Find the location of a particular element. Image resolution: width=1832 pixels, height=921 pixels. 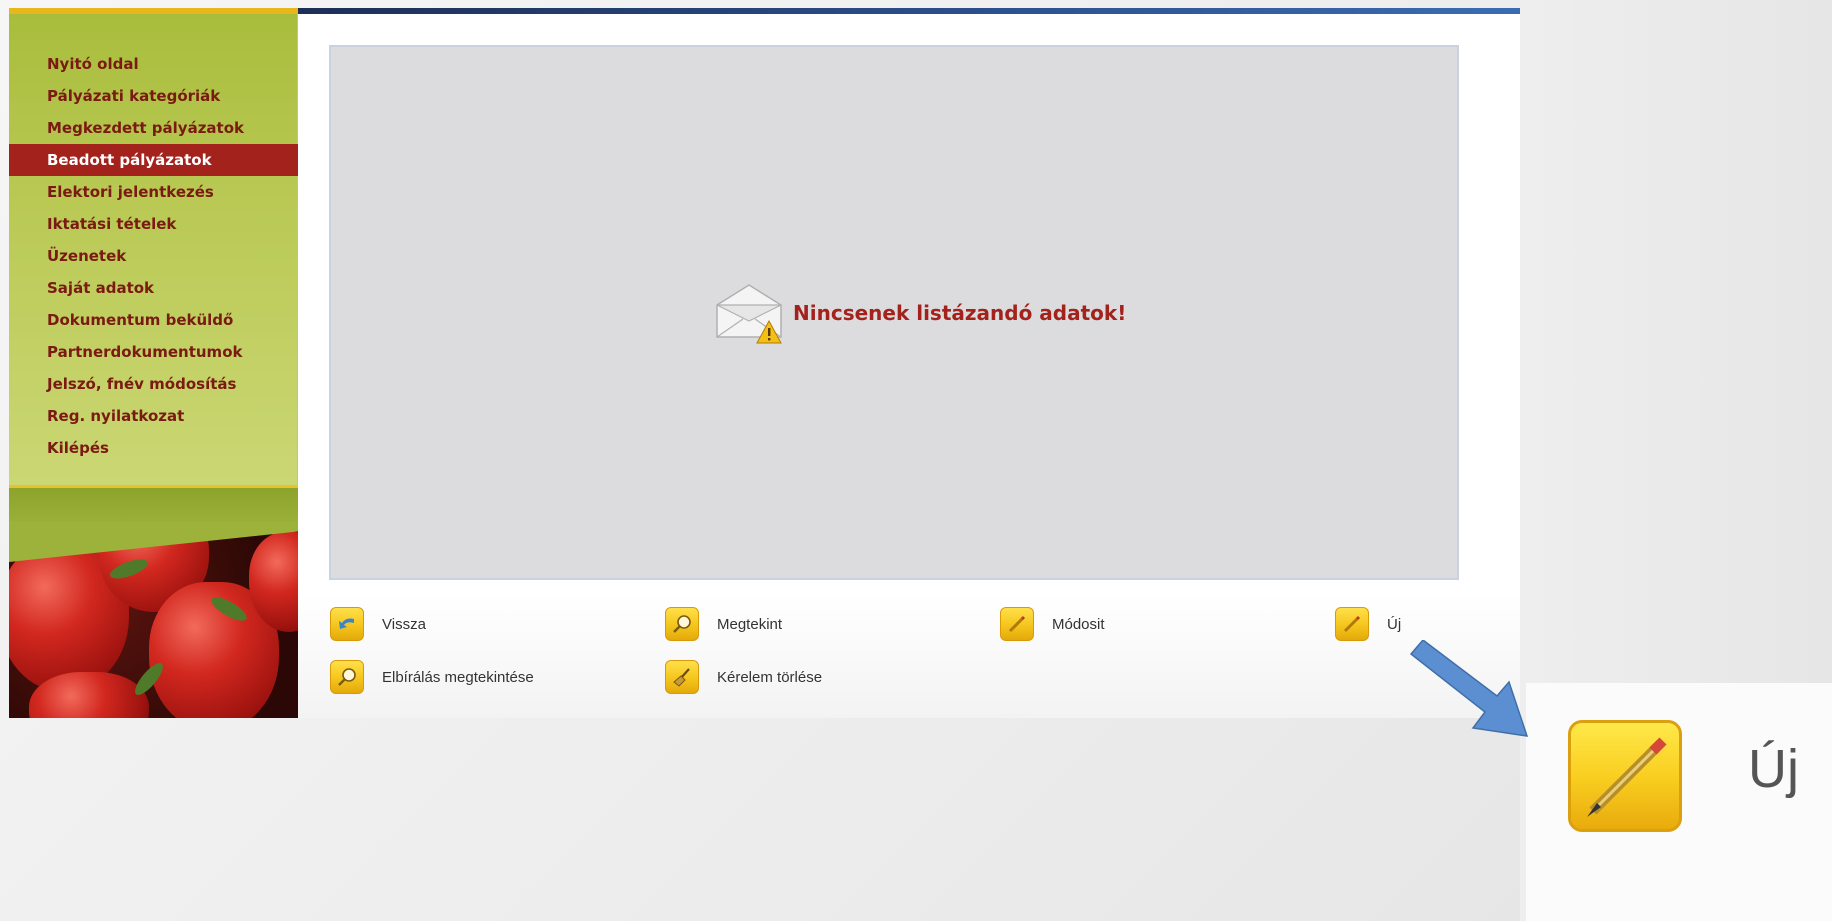

zoomed-new-label: Új is located at coordinates (1773, 769).